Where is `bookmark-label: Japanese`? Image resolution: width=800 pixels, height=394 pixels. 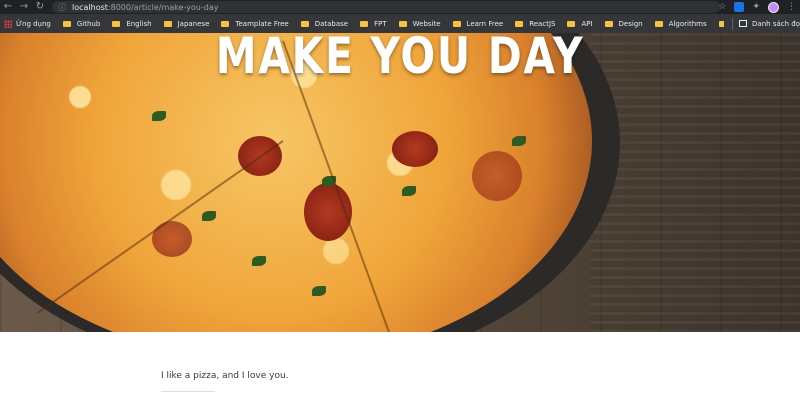
bookmark-label: Japanese is located at coordinates (193, 23).